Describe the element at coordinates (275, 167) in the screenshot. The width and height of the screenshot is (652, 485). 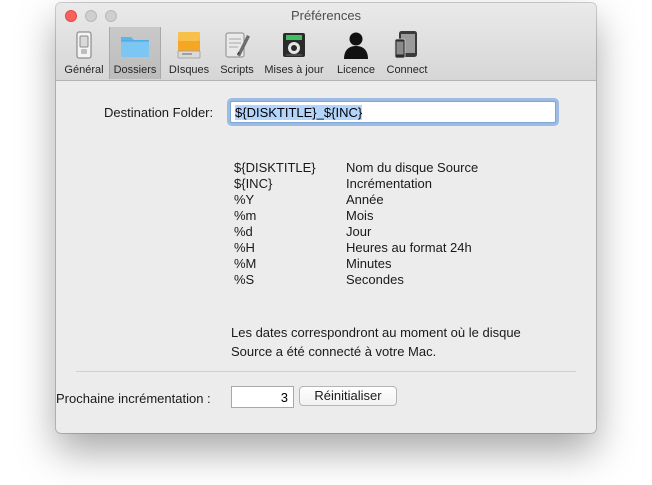
I see `legend-code: ${DISKTITLE}` at that location.